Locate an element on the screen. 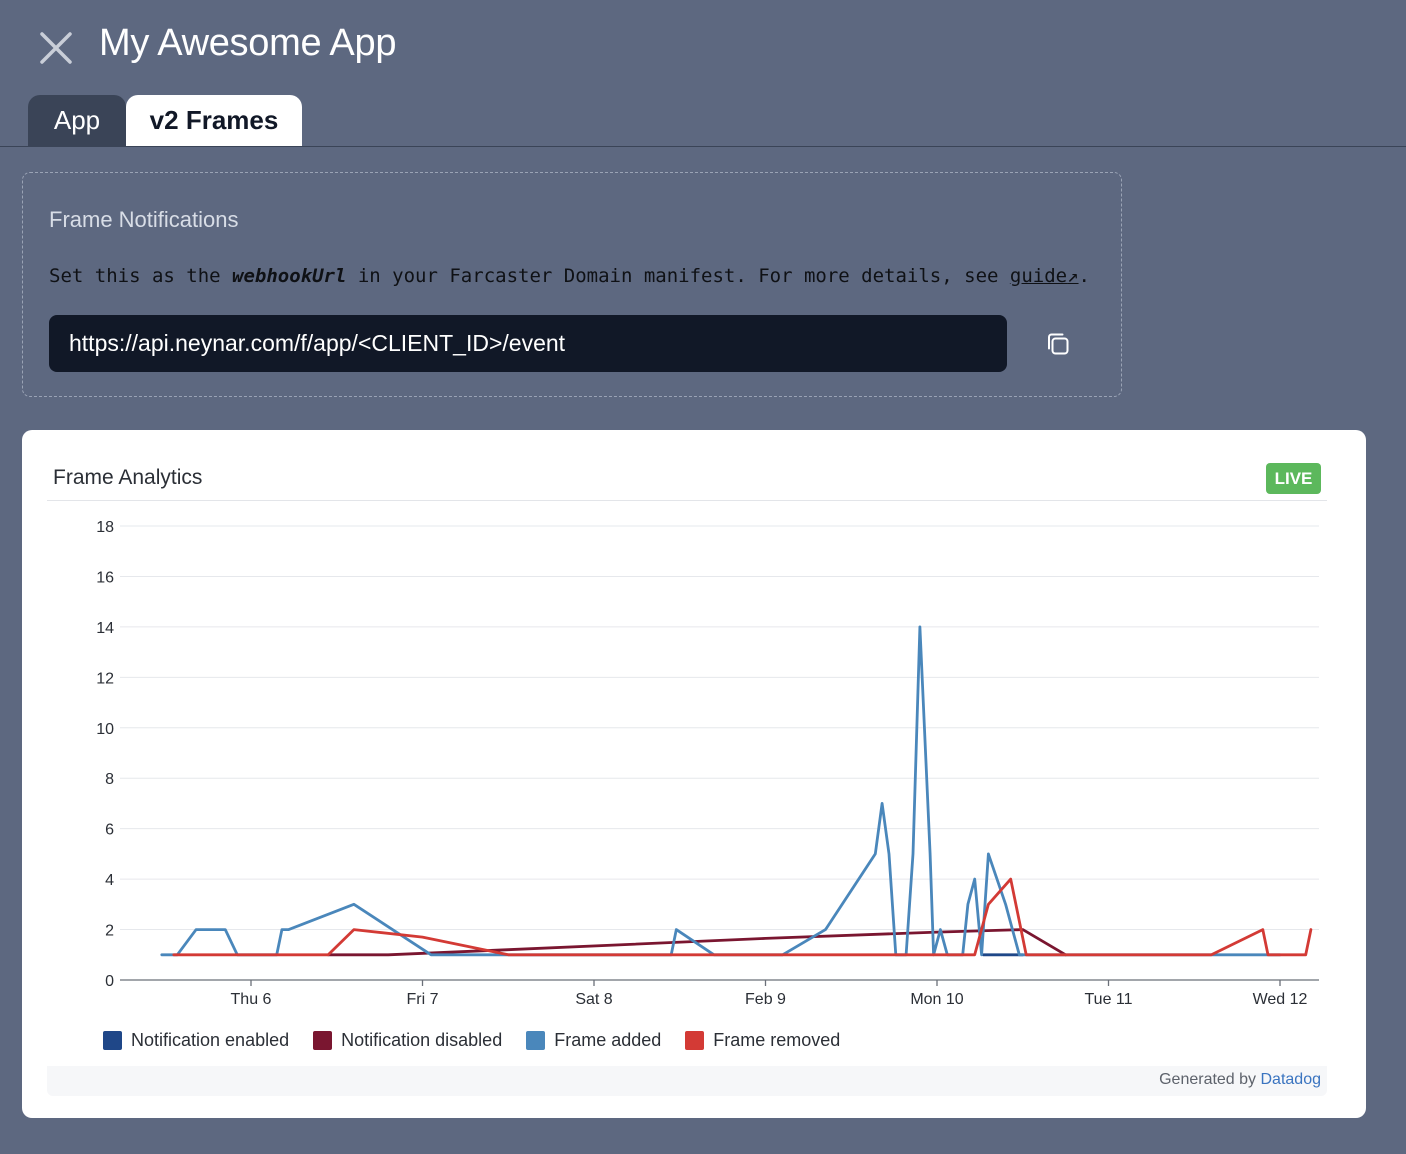  external-link-icon: ↗ is located at coordinates (1073, 276).